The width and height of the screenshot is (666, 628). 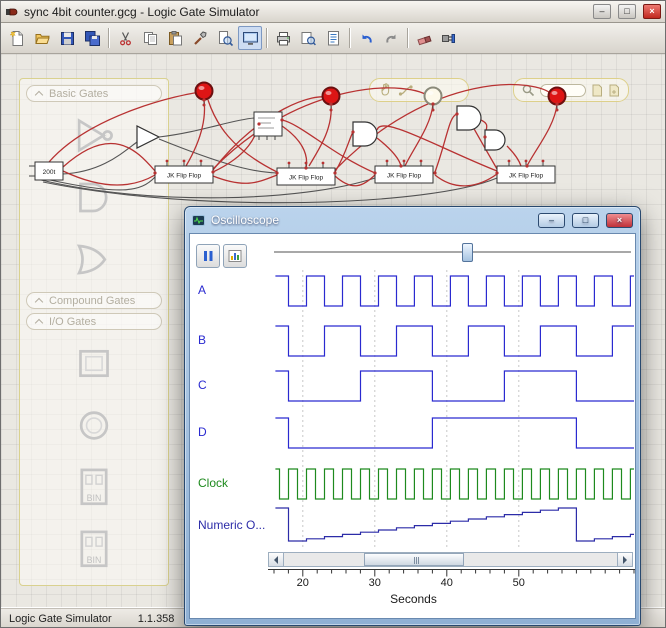 I want to click on scroll-left-arrow, so click(x=276, y=559).